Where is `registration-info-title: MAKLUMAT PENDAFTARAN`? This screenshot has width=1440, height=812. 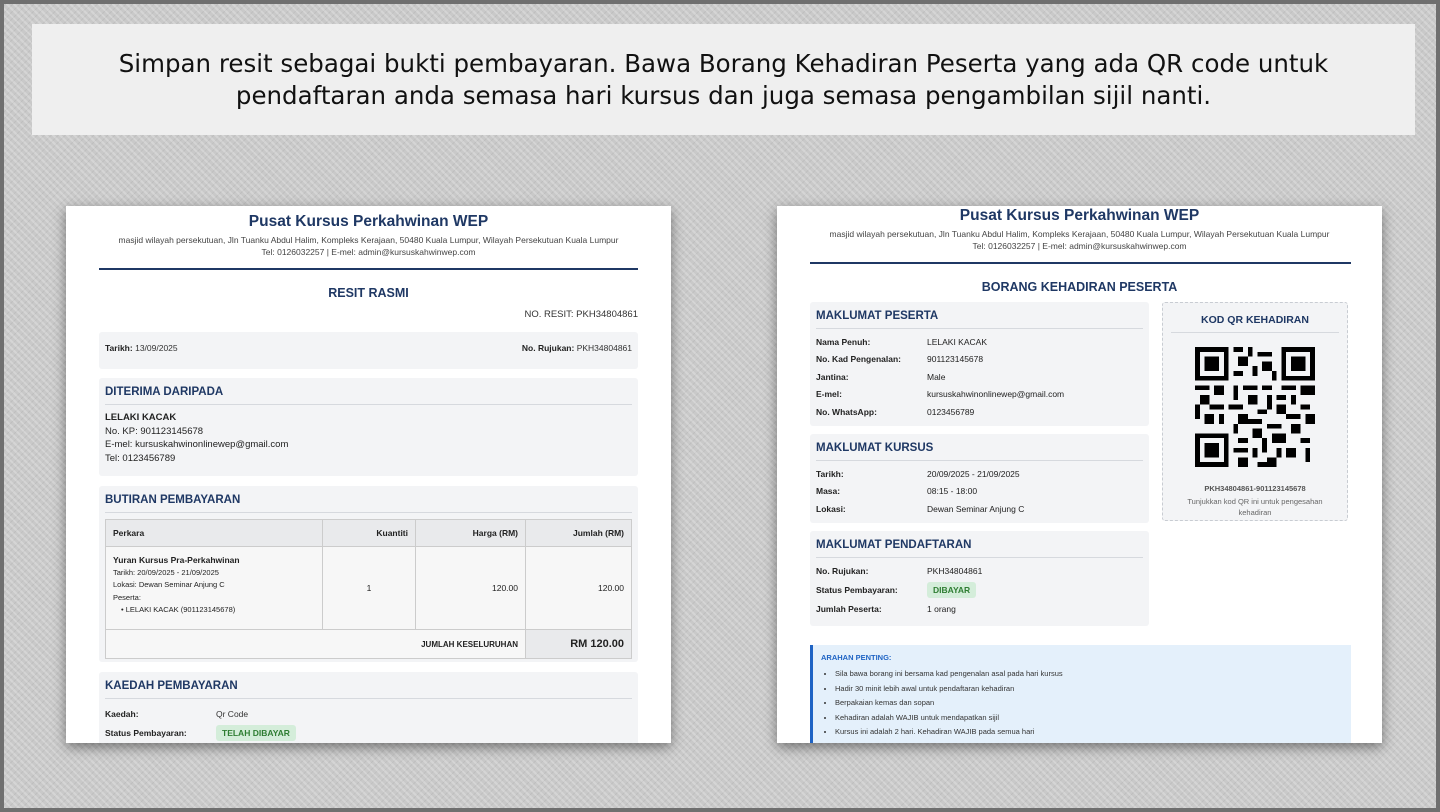
registration-info-title: MAKLUMAT PENDAFTARAN is located at coordinates (979, 548).